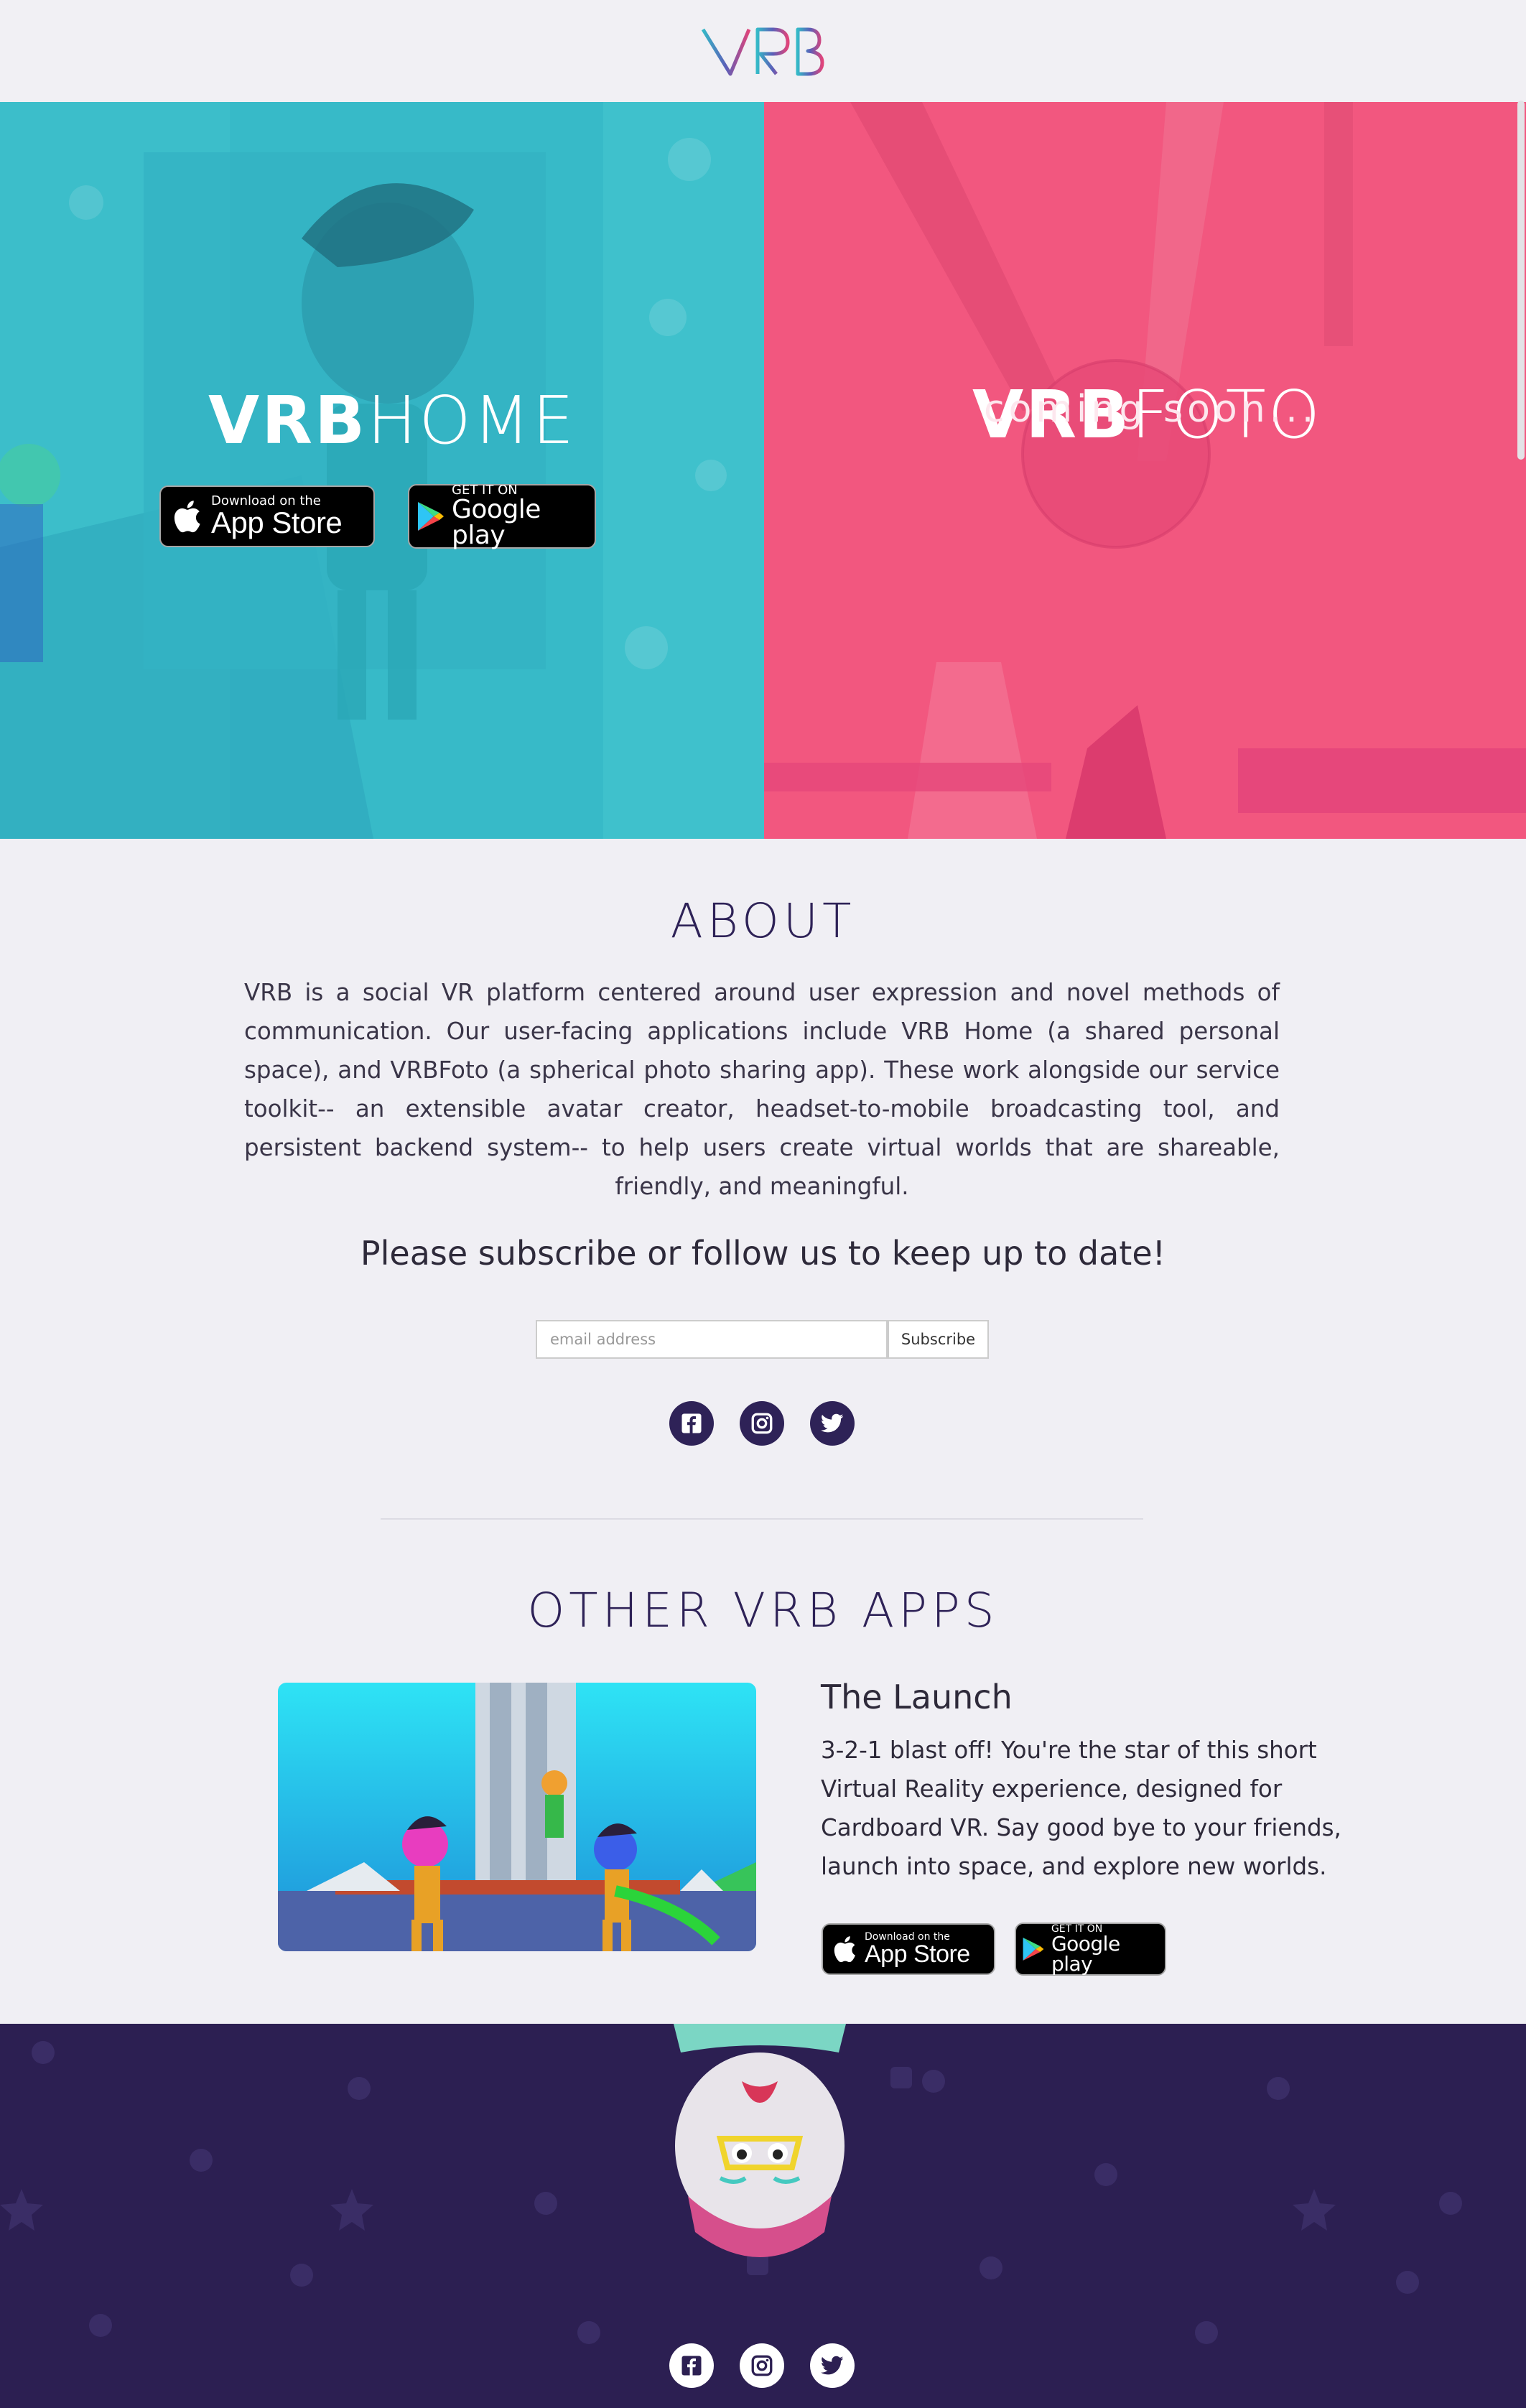  I want to click on subscribe-button: Subscribe, so click(938, 1340).